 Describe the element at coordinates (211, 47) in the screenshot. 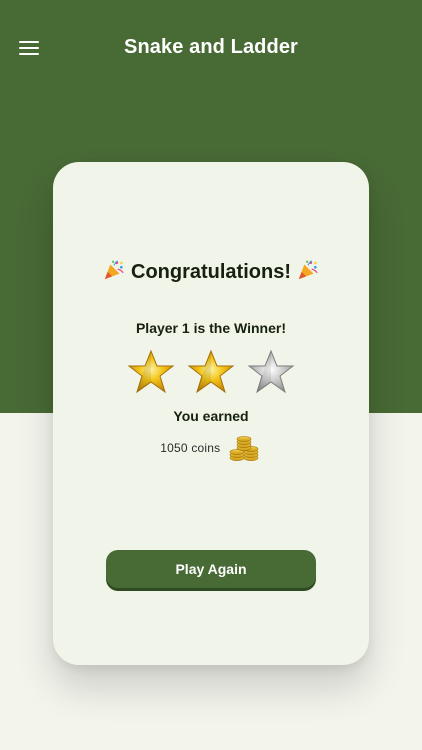

I see `app-title: Snake and Ladder` at that location.